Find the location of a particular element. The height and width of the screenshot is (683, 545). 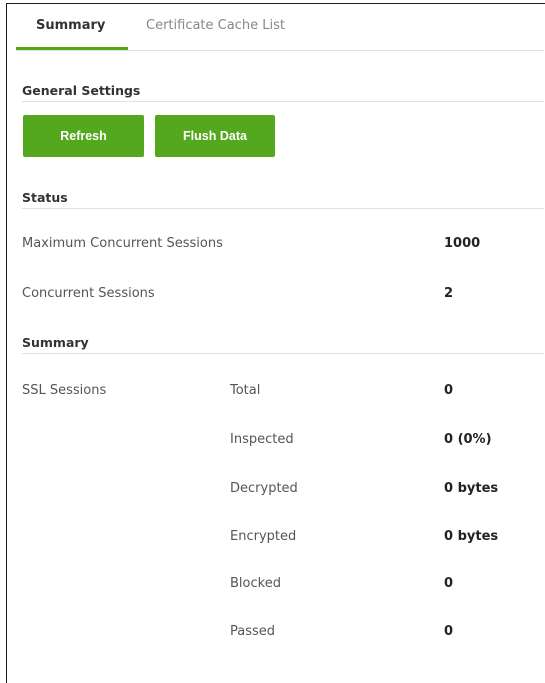

active-tab-indicator is located at coordinates (72, 48).